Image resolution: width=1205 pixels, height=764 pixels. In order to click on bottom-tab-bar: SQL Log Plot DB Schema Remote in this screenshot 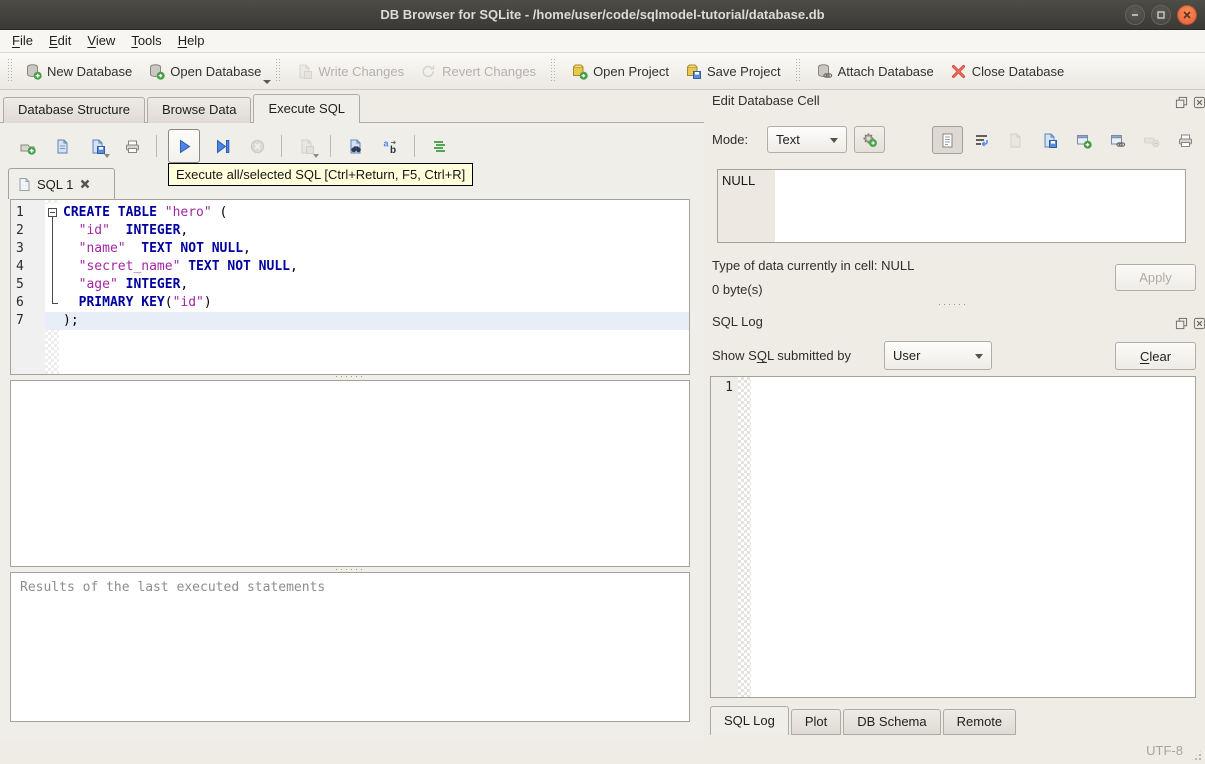, I will do `click(864, 720)`.